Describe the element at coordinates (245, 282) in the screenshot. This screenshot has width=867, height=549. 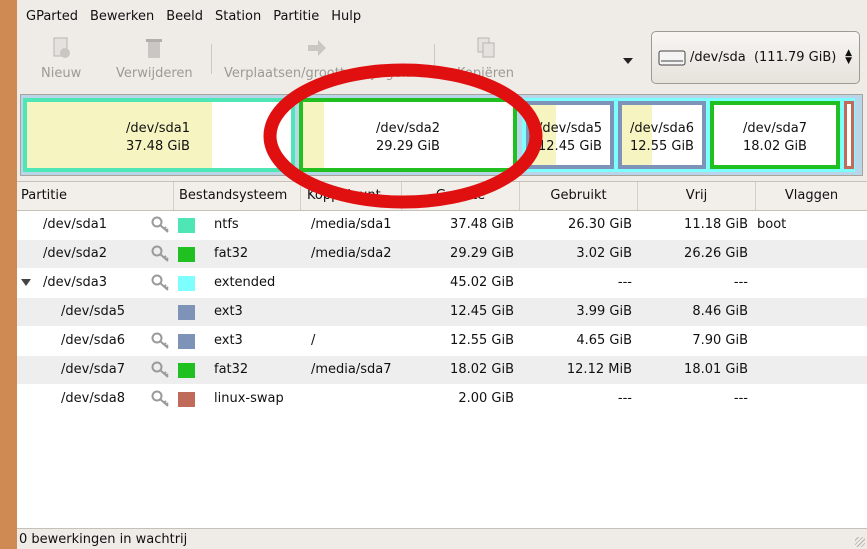
I see `cell-filesystem: extended` at that location.